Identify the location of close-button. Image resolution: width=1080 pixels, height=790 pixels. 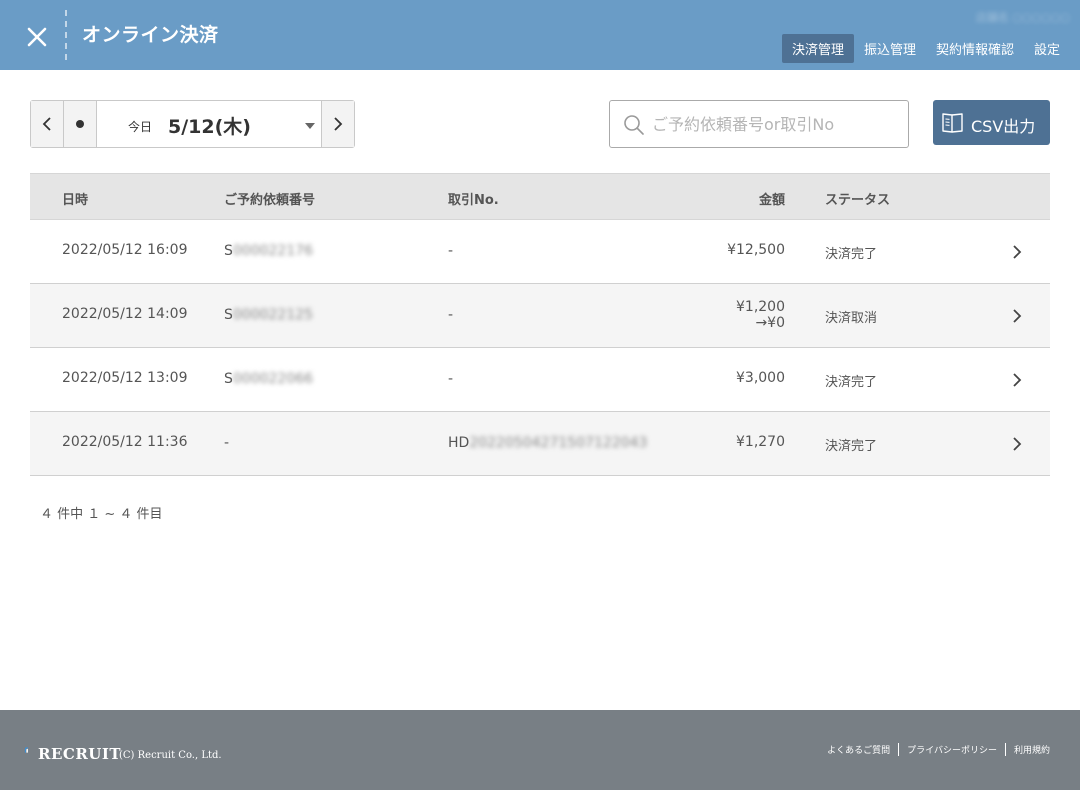
(37, 37).